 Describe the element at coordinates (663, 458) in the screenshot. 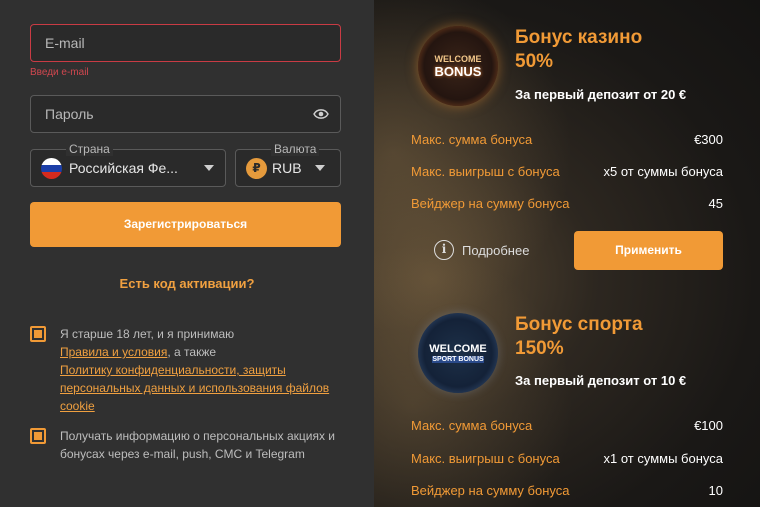

I see `row-value: x1 от суммы бонуса` at that location.